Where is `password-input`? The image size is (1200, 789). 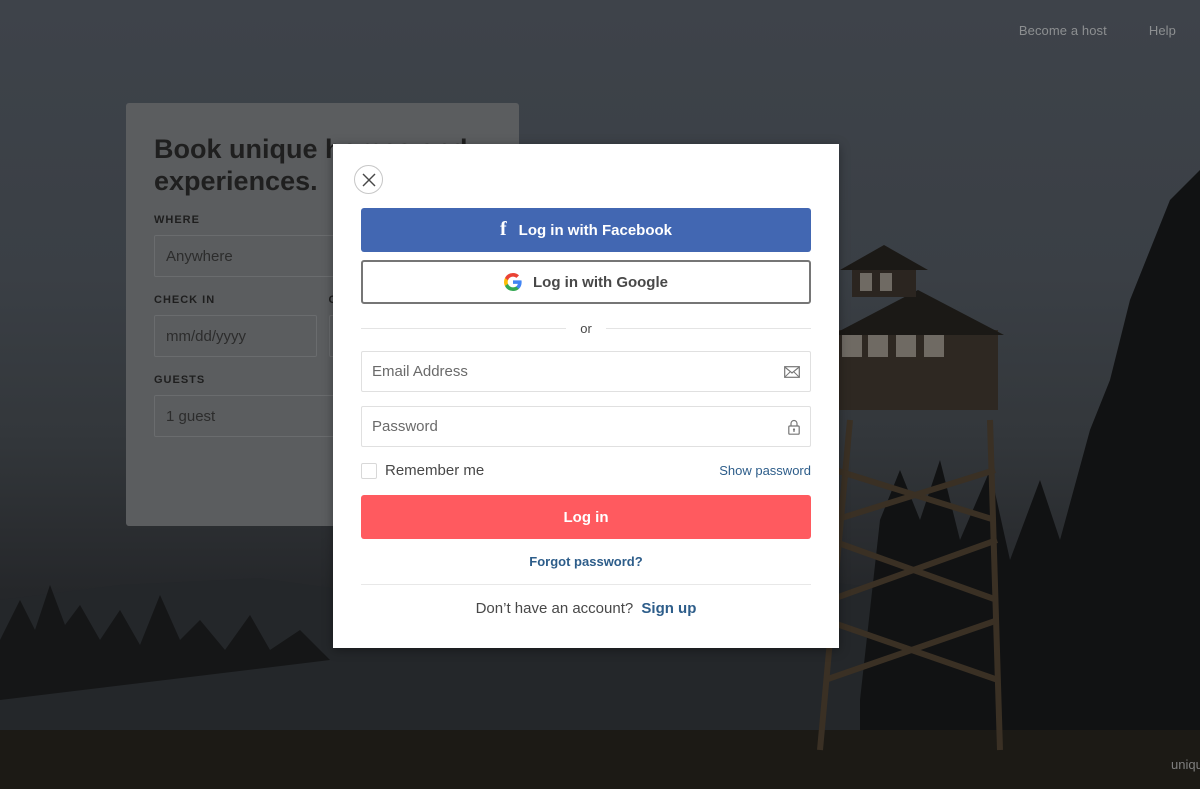
password-input is located at coordinates (580, 426).